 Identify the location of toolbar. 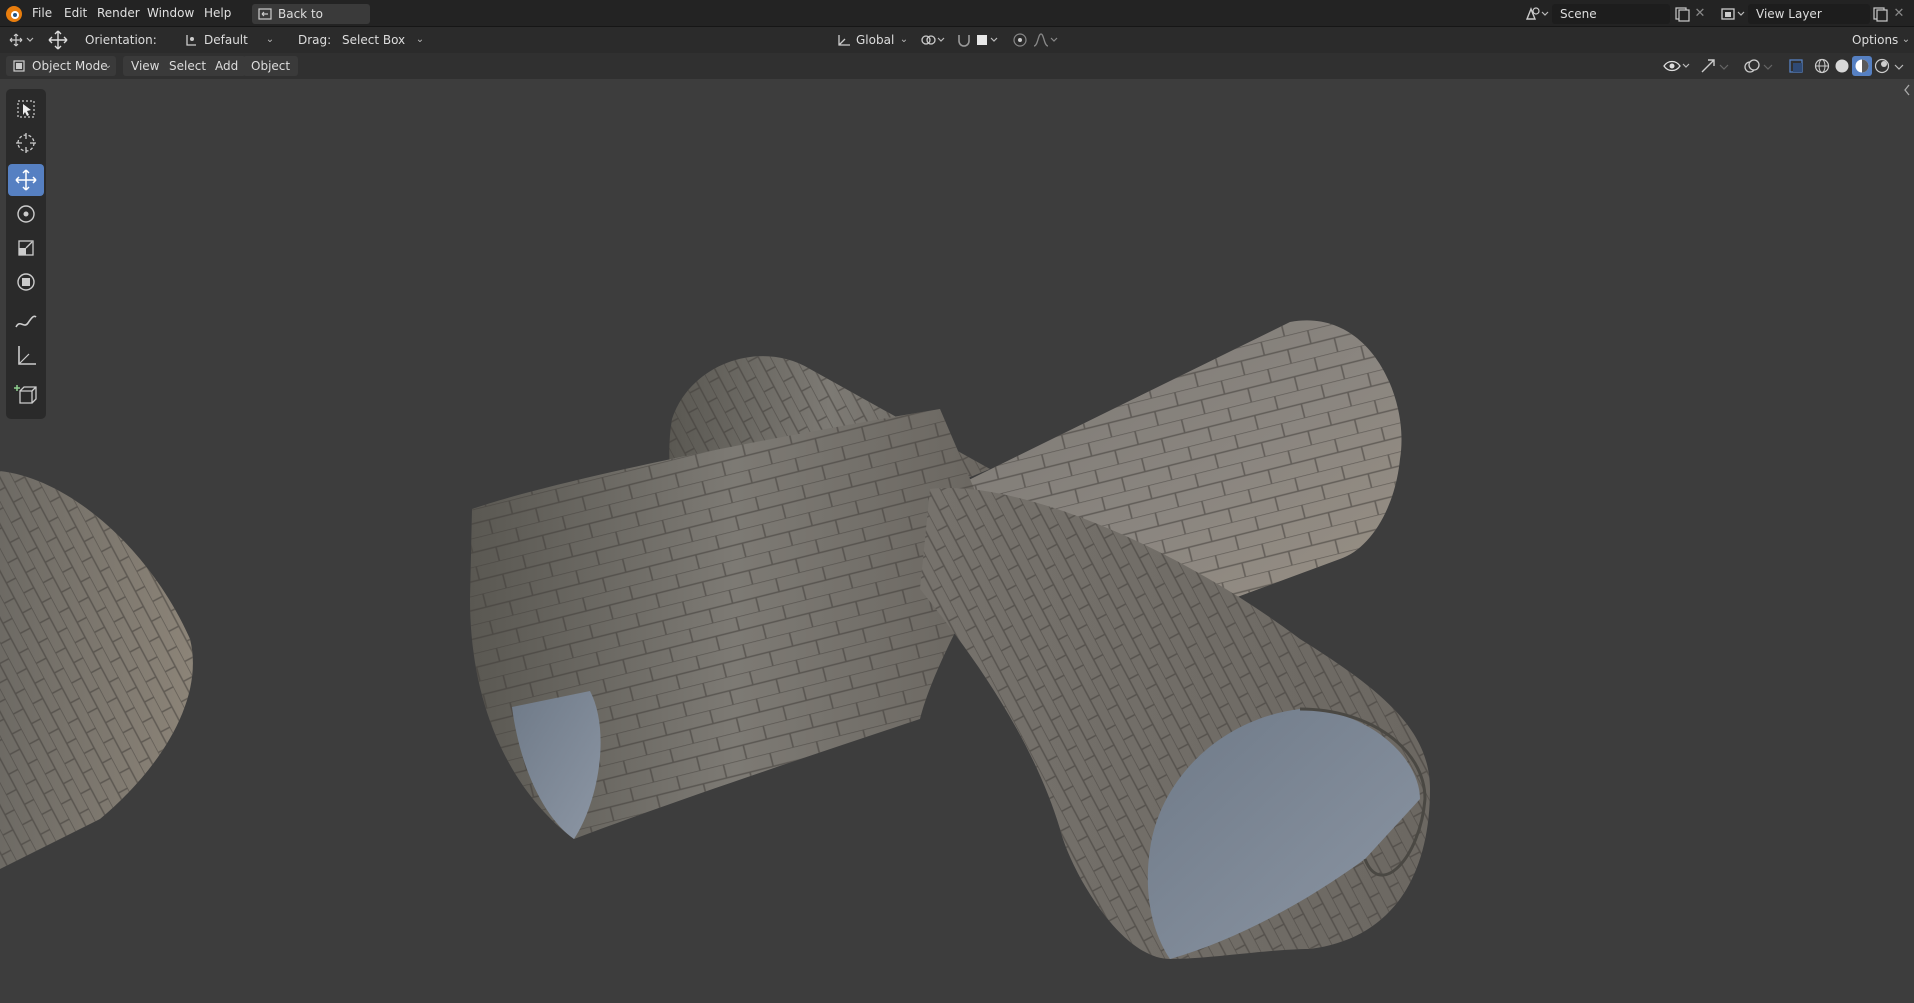
(26, 254).